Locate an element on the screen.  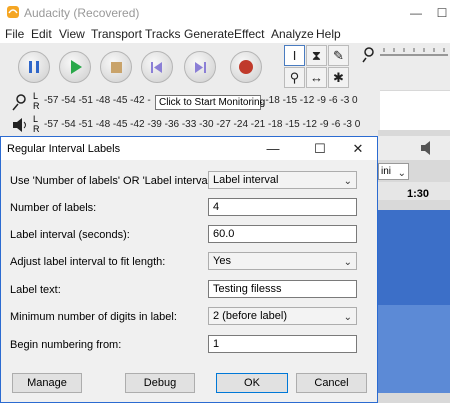
app-title: Audacity (Recovered) is located at coordinates (82, 13).